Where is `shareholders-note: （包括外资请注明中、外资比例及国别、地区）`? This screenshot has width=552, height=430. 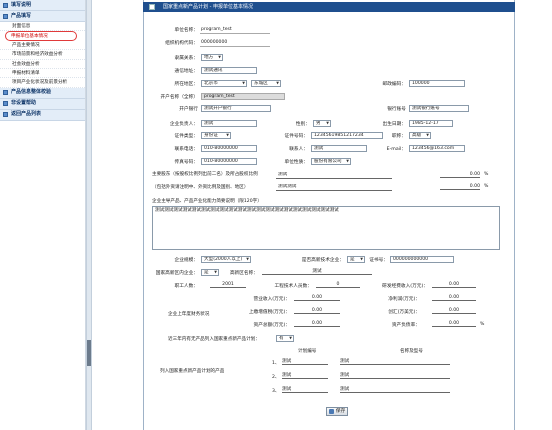 shareholders-note: （包括外资请注明中、外资比例及国别、地区） is located at coordinates (200, 187).